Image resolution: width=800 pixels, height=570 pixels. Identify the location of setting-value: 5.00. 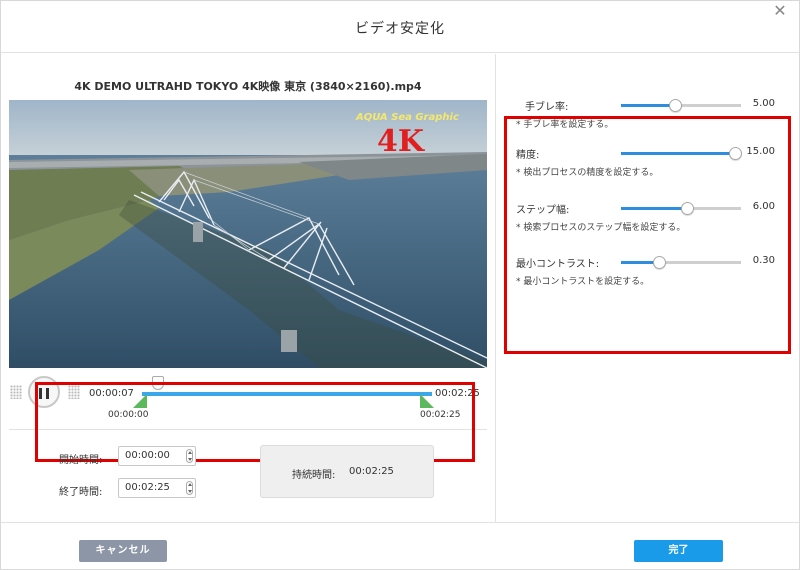
(763, 103).